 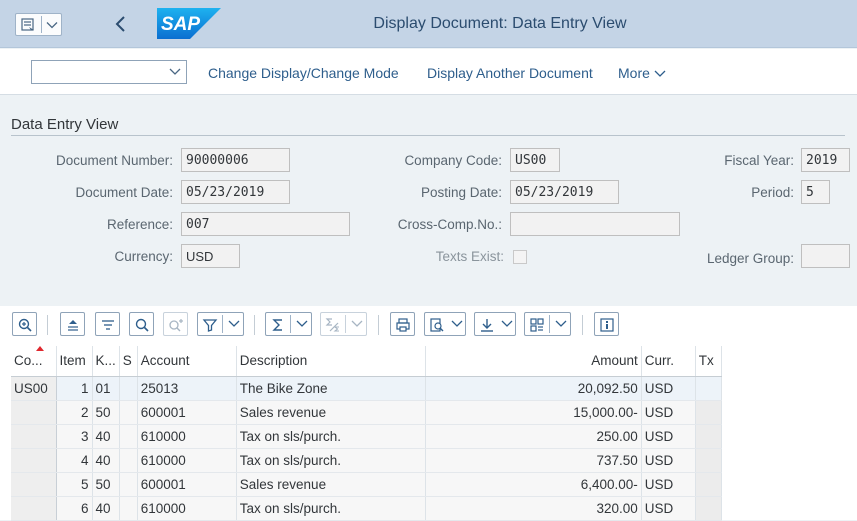 What do you see at coordinates (34, 388) in the screenshot?
I see `cell-company-code: US00` at bounding box center [34, 388].